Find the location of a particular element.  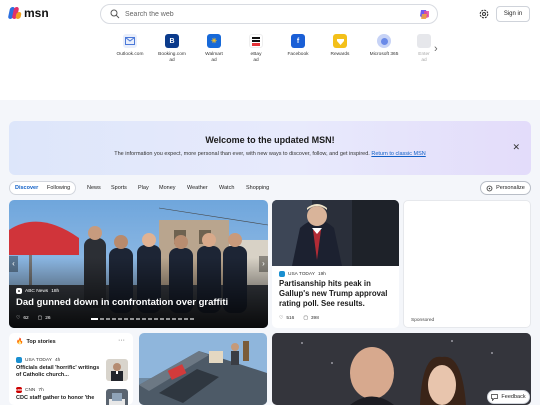

copilot-icon is located at coordinates (424, 14).